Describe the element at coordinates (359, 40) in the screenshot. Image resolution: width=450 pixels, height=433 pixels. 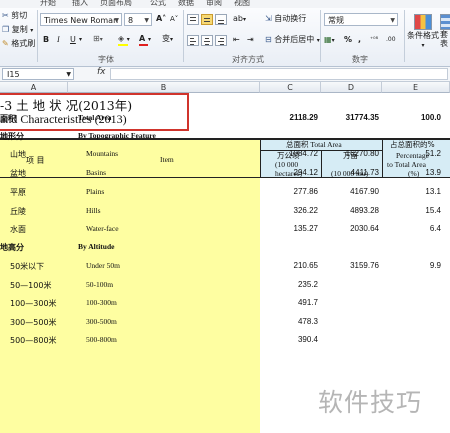
I see `comma-style-button: ,` at that location.